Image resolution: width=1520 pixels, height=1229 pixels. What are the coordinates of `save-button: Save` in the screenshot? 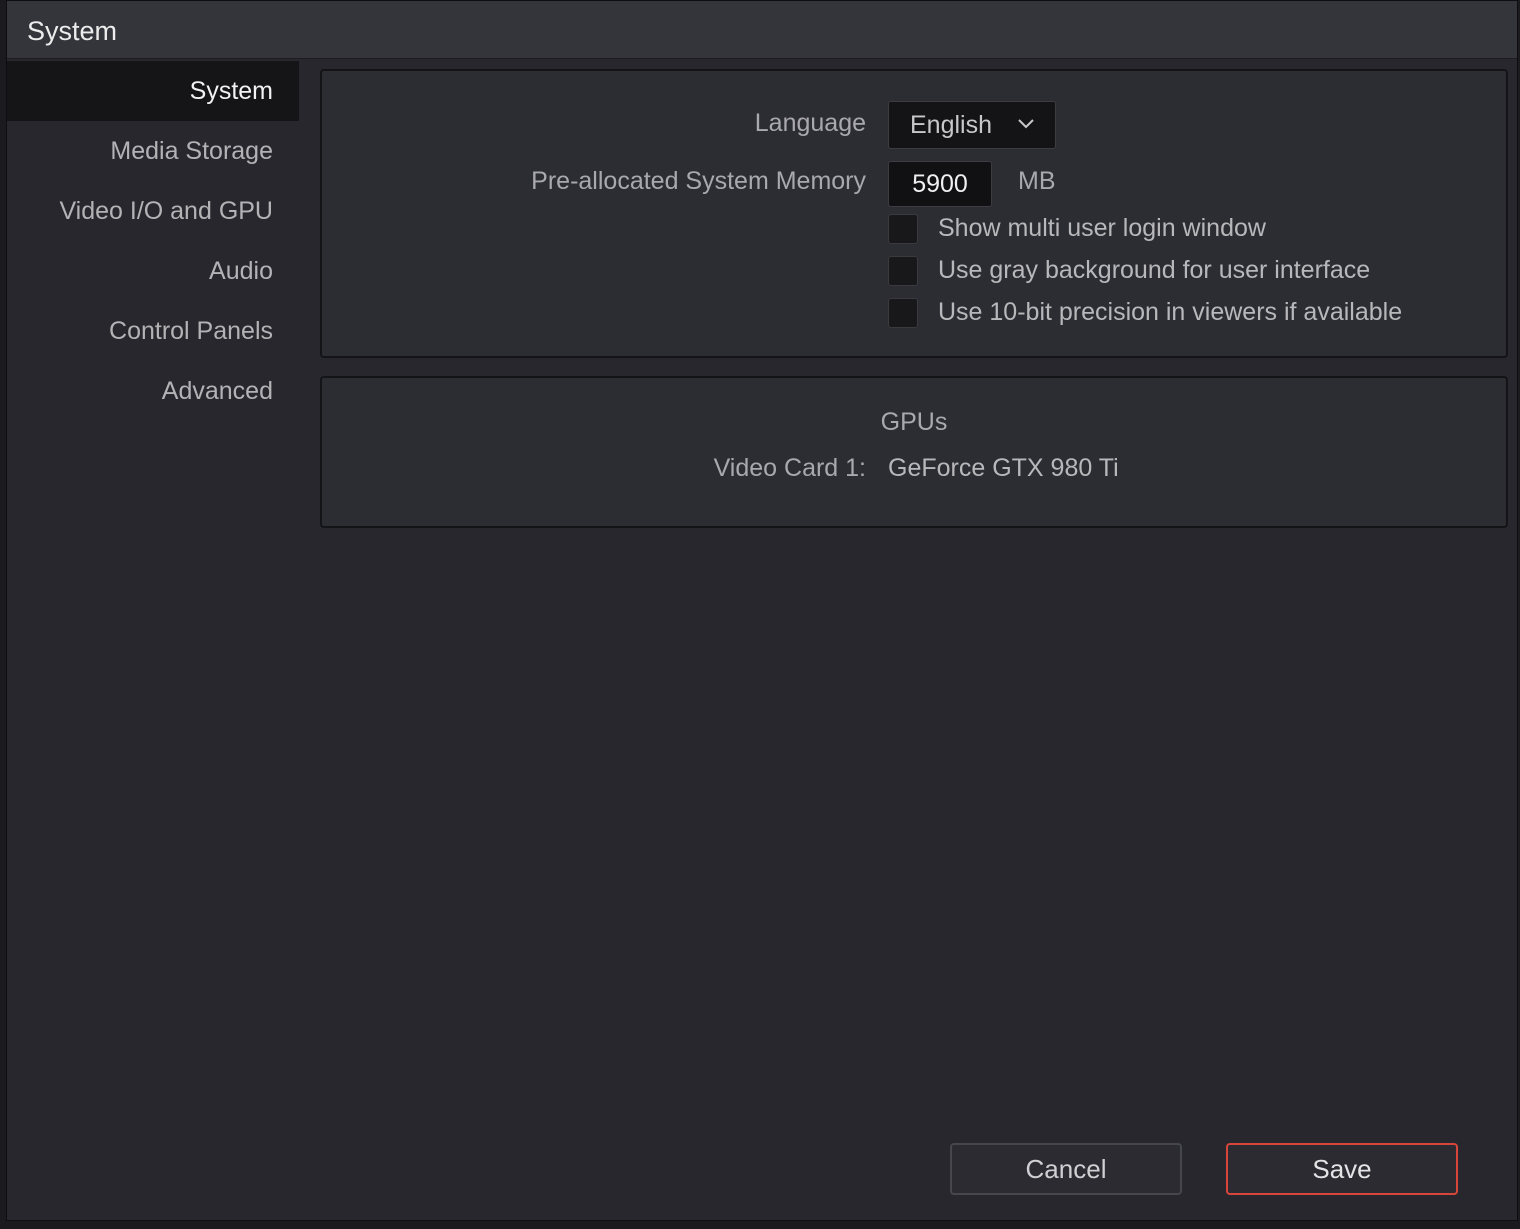 It's located at (1342, 1169).